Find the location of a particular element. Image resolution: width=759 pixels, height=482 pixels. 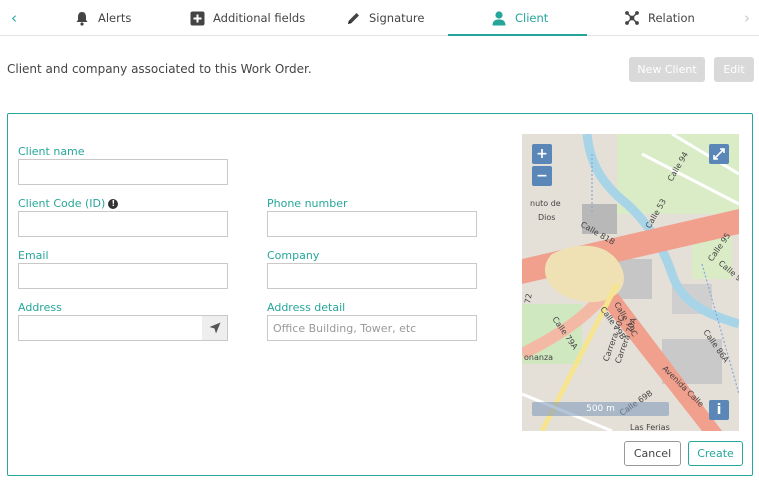

zoom-in-button: + is located at coordinates (542, 154).